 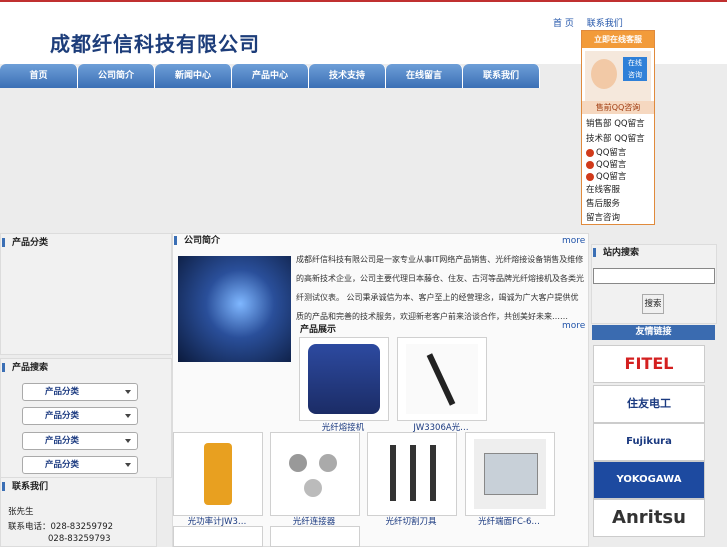 I want to click on main-nav: 首页 公司简介 新闻中心 产品中心 技术支持 在线留言 联系我们, so click(x=270, y=76).